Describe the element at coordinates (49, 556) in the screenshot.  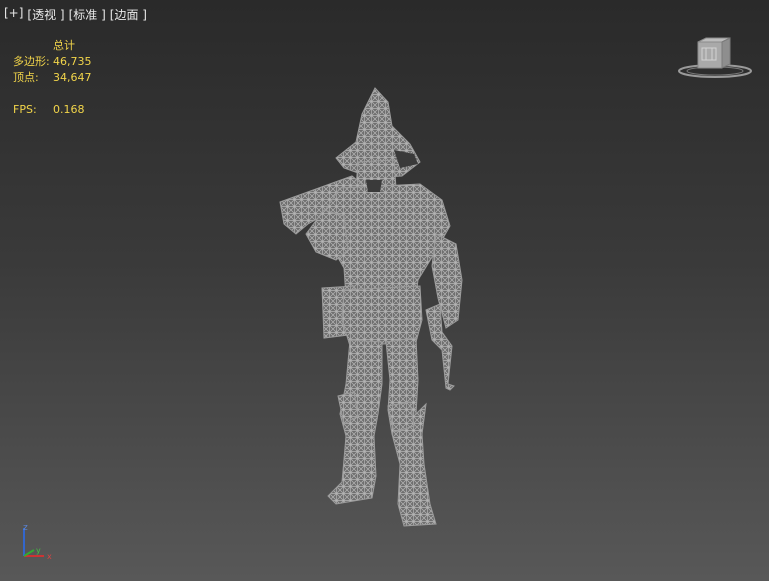
I see `axis-x-label: x` at that location.